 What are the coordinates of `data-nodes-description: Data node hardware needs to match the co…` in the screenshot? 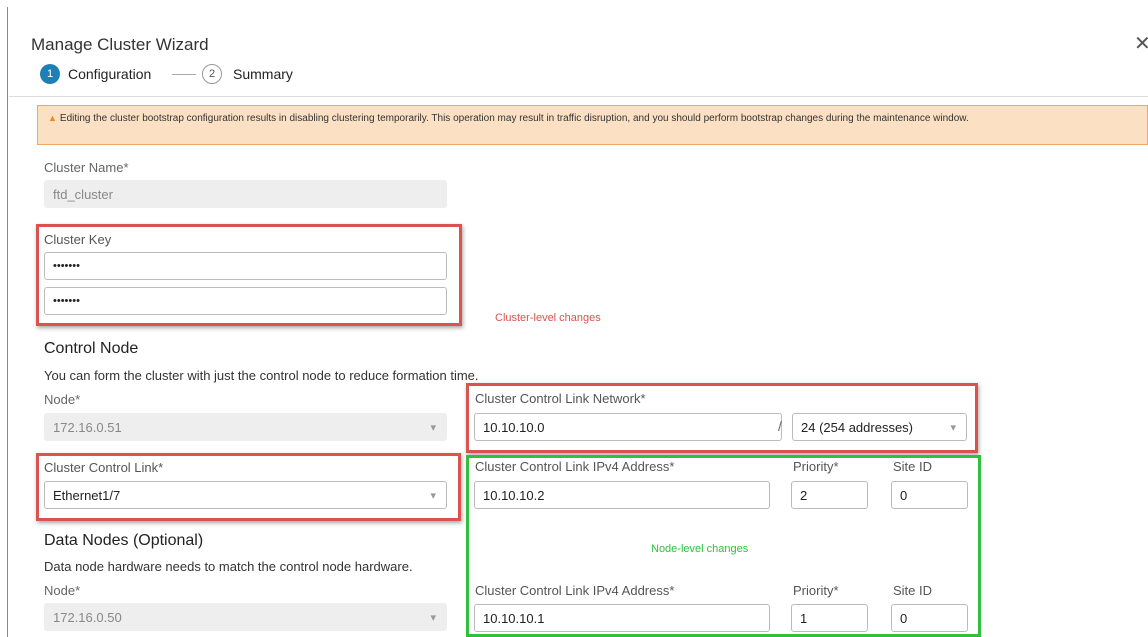 It's located at (228, 566).